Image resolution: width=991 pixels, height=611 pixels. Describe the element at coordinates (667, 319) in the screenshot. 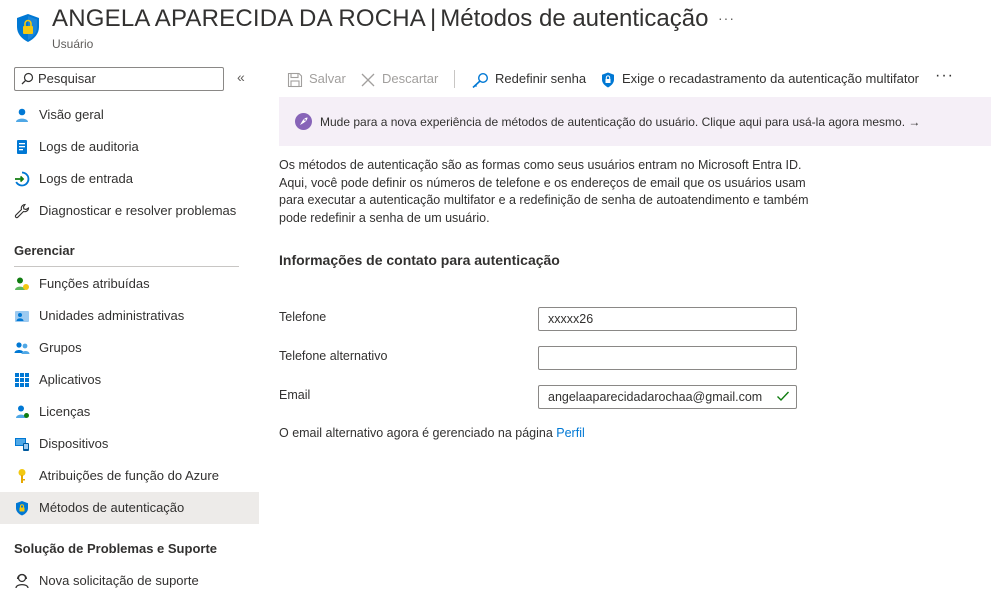

I see `phone-field: xxxxx26` at that location.